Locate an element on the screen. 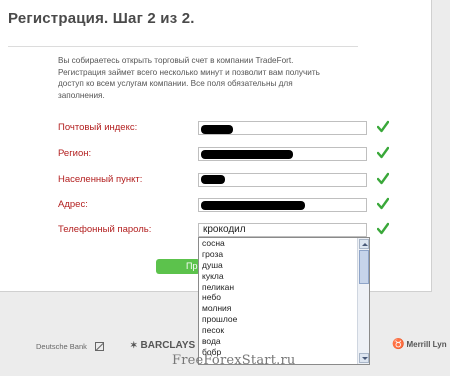  phone-password-row: Телефонный пароль: крокодил is located at coordinates (228, 229).